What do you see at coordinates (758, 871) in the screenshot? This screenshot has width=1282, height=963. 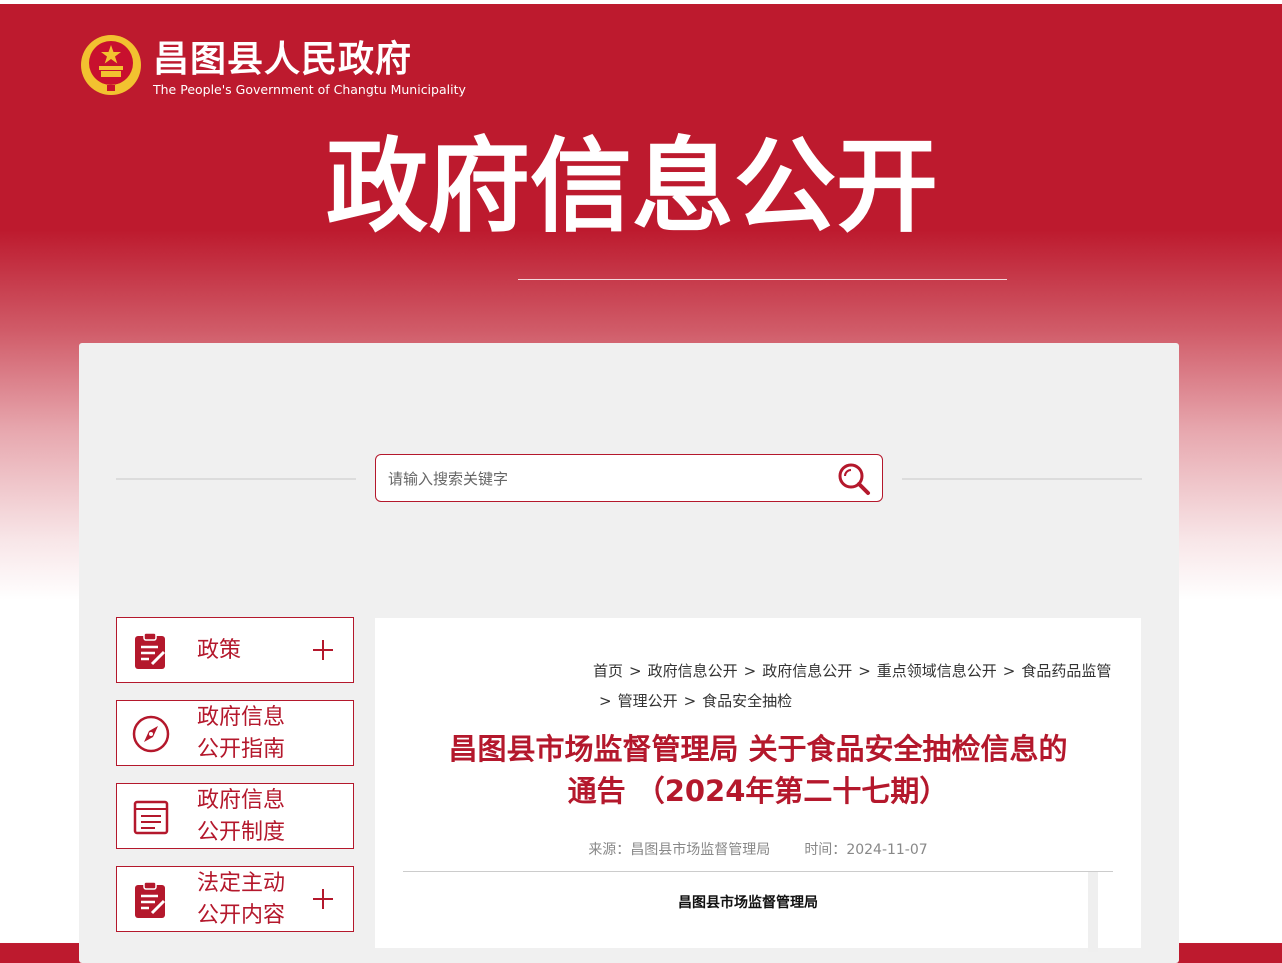 I see `meta-divider` at bounding box center [758, 871].